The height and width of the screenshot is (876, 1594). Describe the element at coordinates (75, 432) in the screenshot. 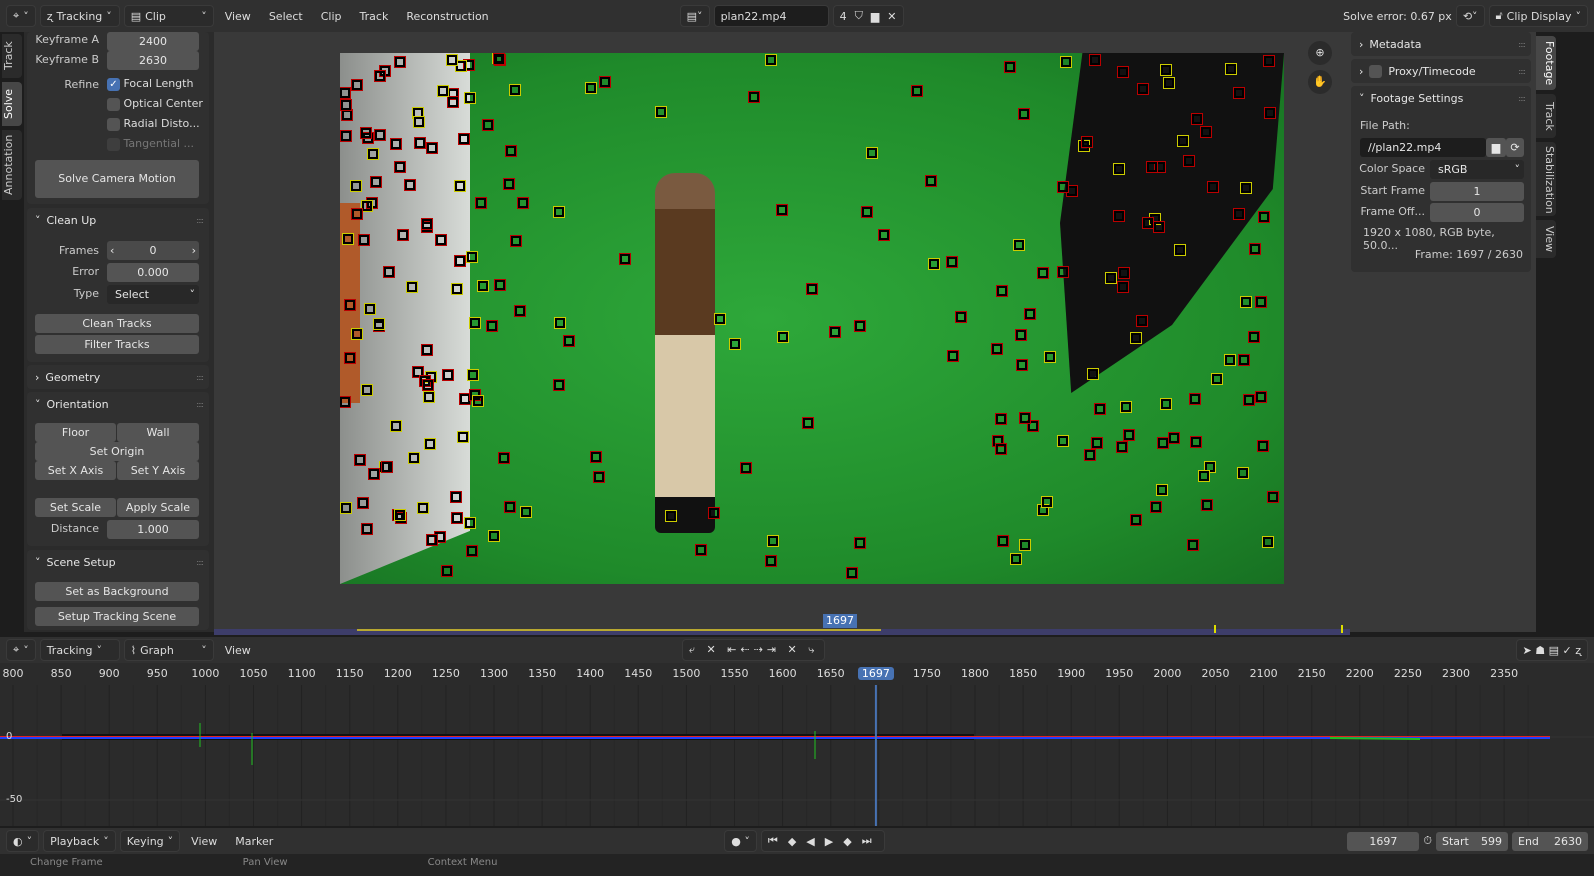

I see `floor-button: Floor` at that location.